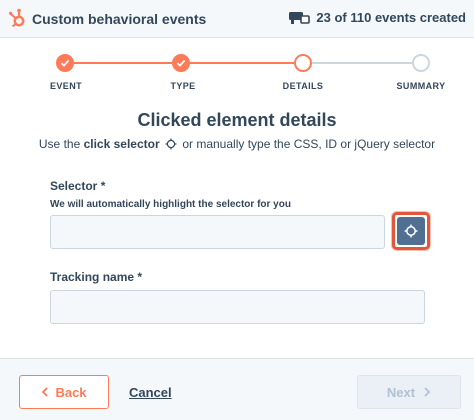 The height and width of the screenshot is (420, 474). Describe the element at coordinates (300, 17) in the screenshot. I see `events-icon` at that location.